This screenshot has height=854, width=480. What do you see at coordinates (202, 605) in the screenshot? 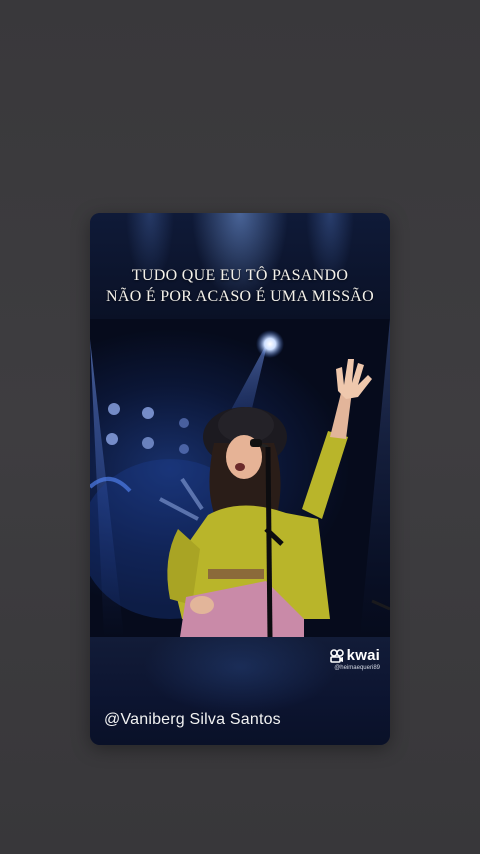
I see `resting-hand` at bounding box center [202, 605].